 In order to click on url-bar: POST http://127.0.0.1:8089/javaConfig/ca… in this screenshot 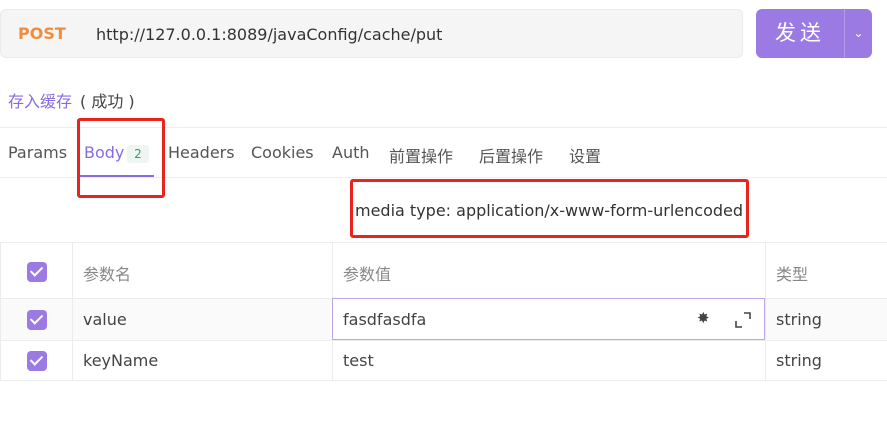, I will do `click(371, 33)`.